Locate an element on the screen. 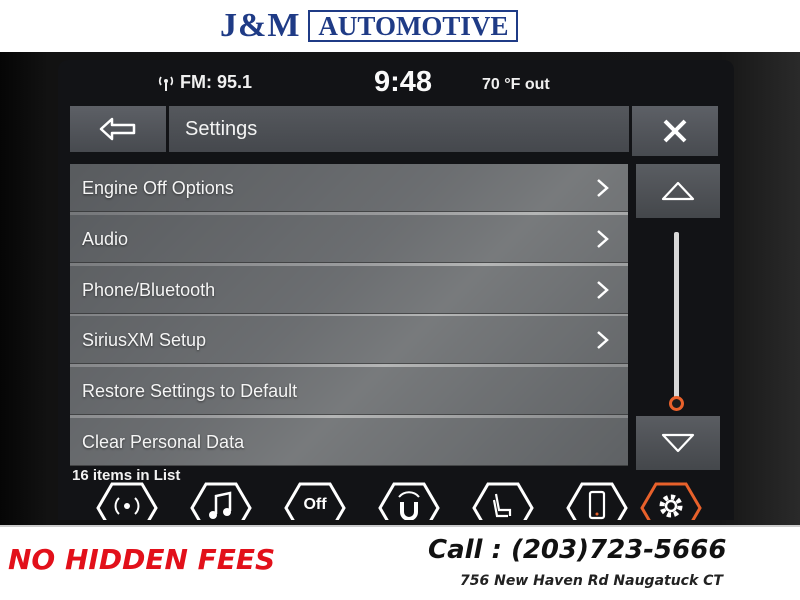 The width and height of the screenshot is (800, 600). dealer-phone: Call : (203)723-5666 is located at coordinates (577, 550).